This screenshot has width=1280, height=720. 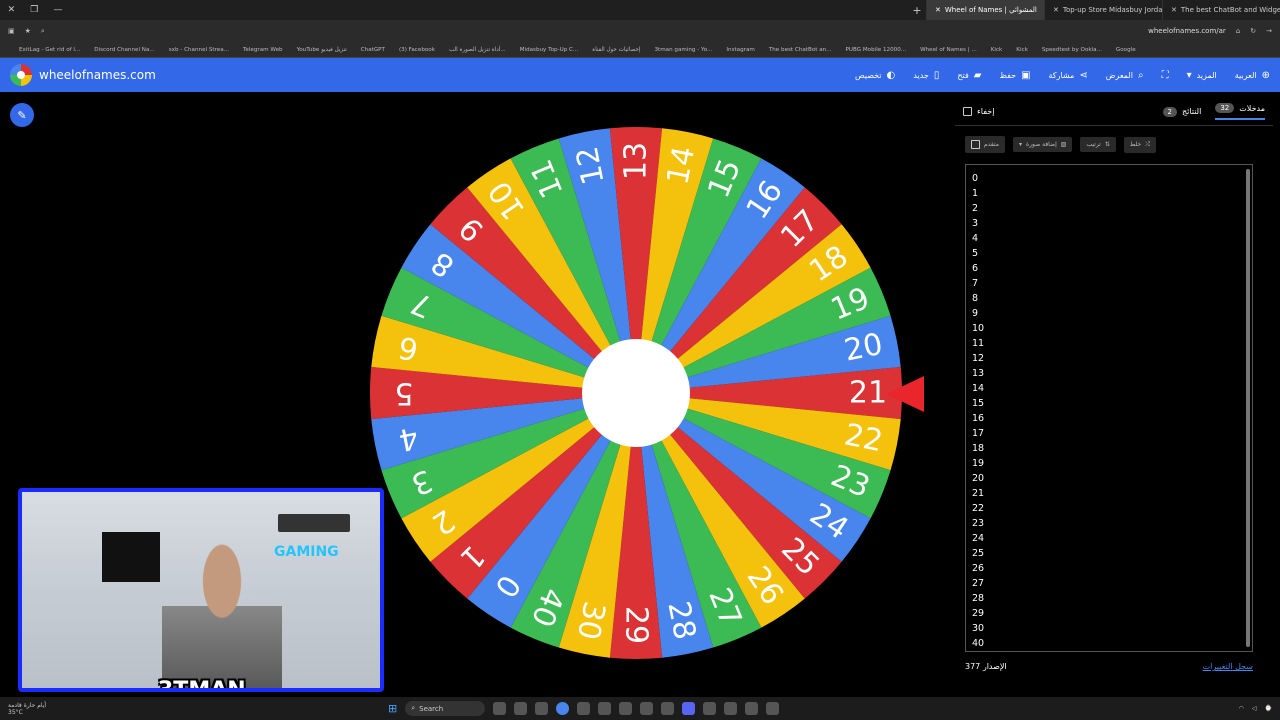 I want to click on bookmark-item: Google, so click(x=1126, y=50).